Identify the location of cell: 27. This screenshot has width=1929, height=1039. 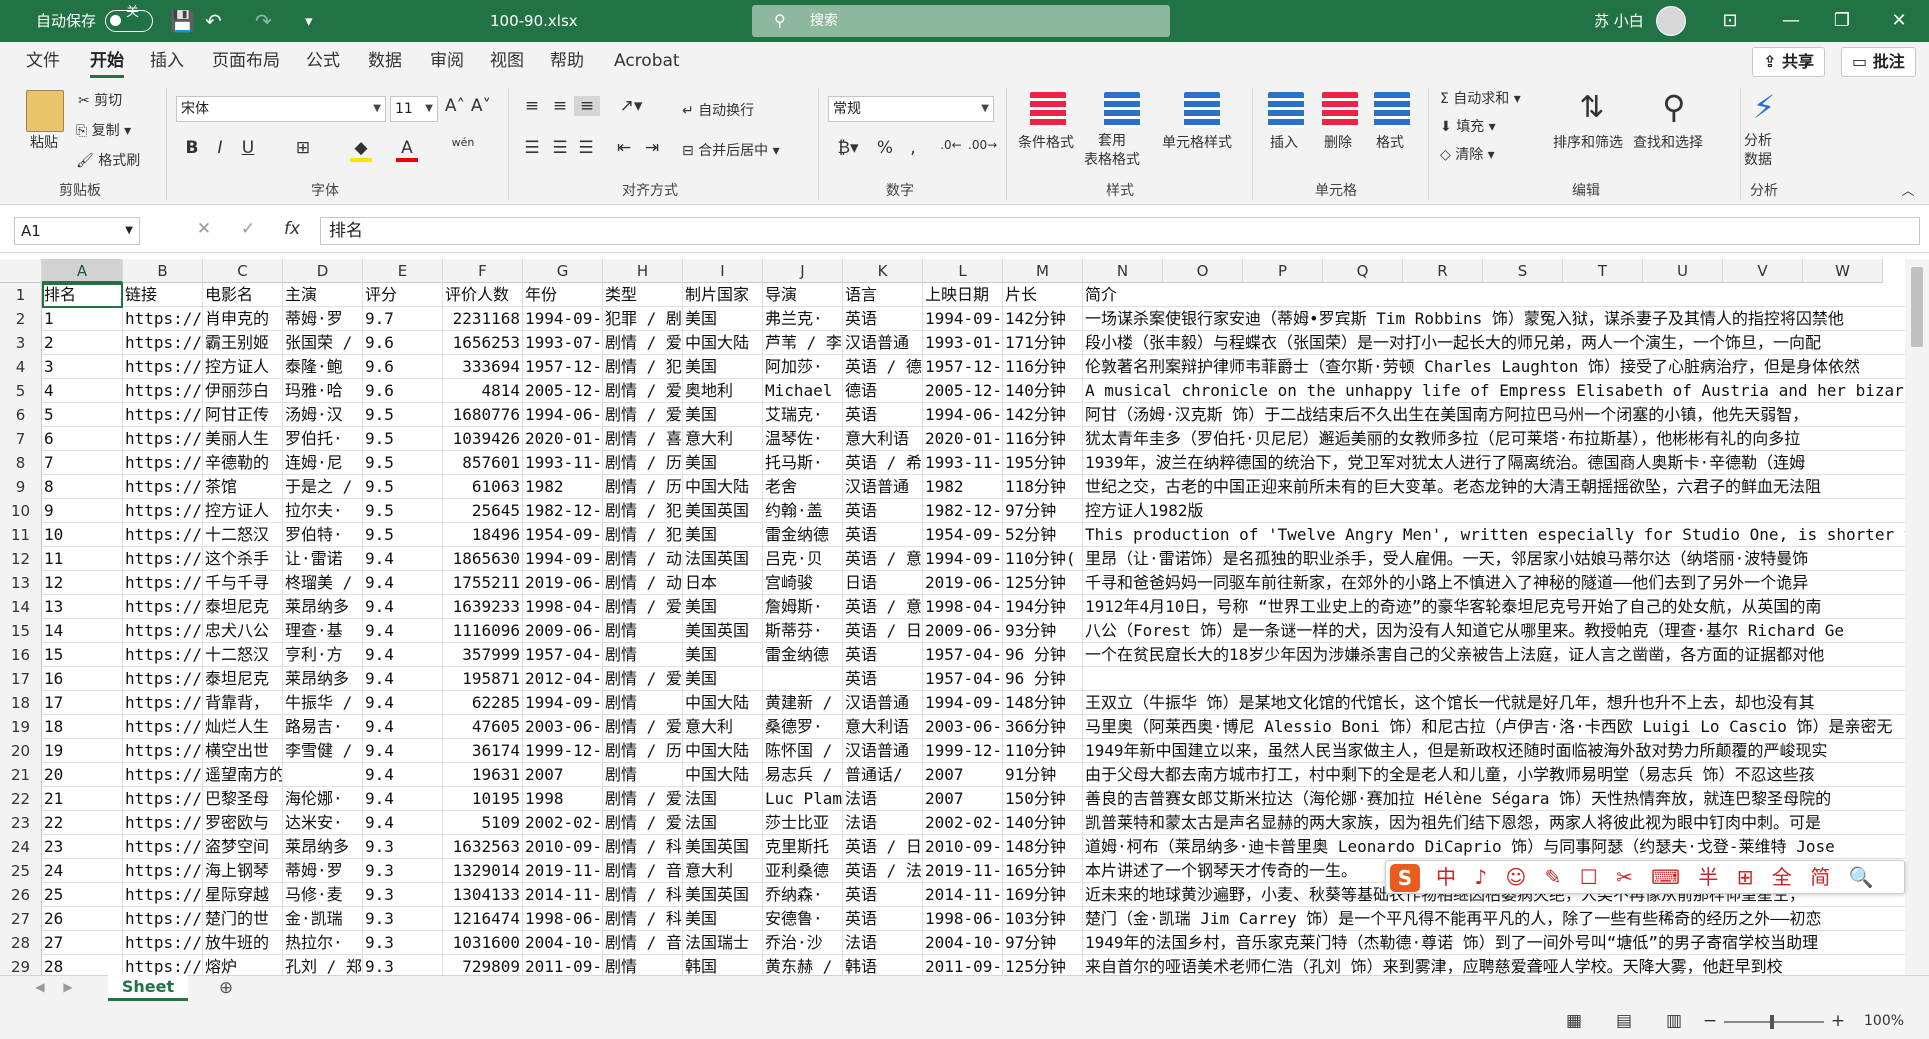
(82, 943).